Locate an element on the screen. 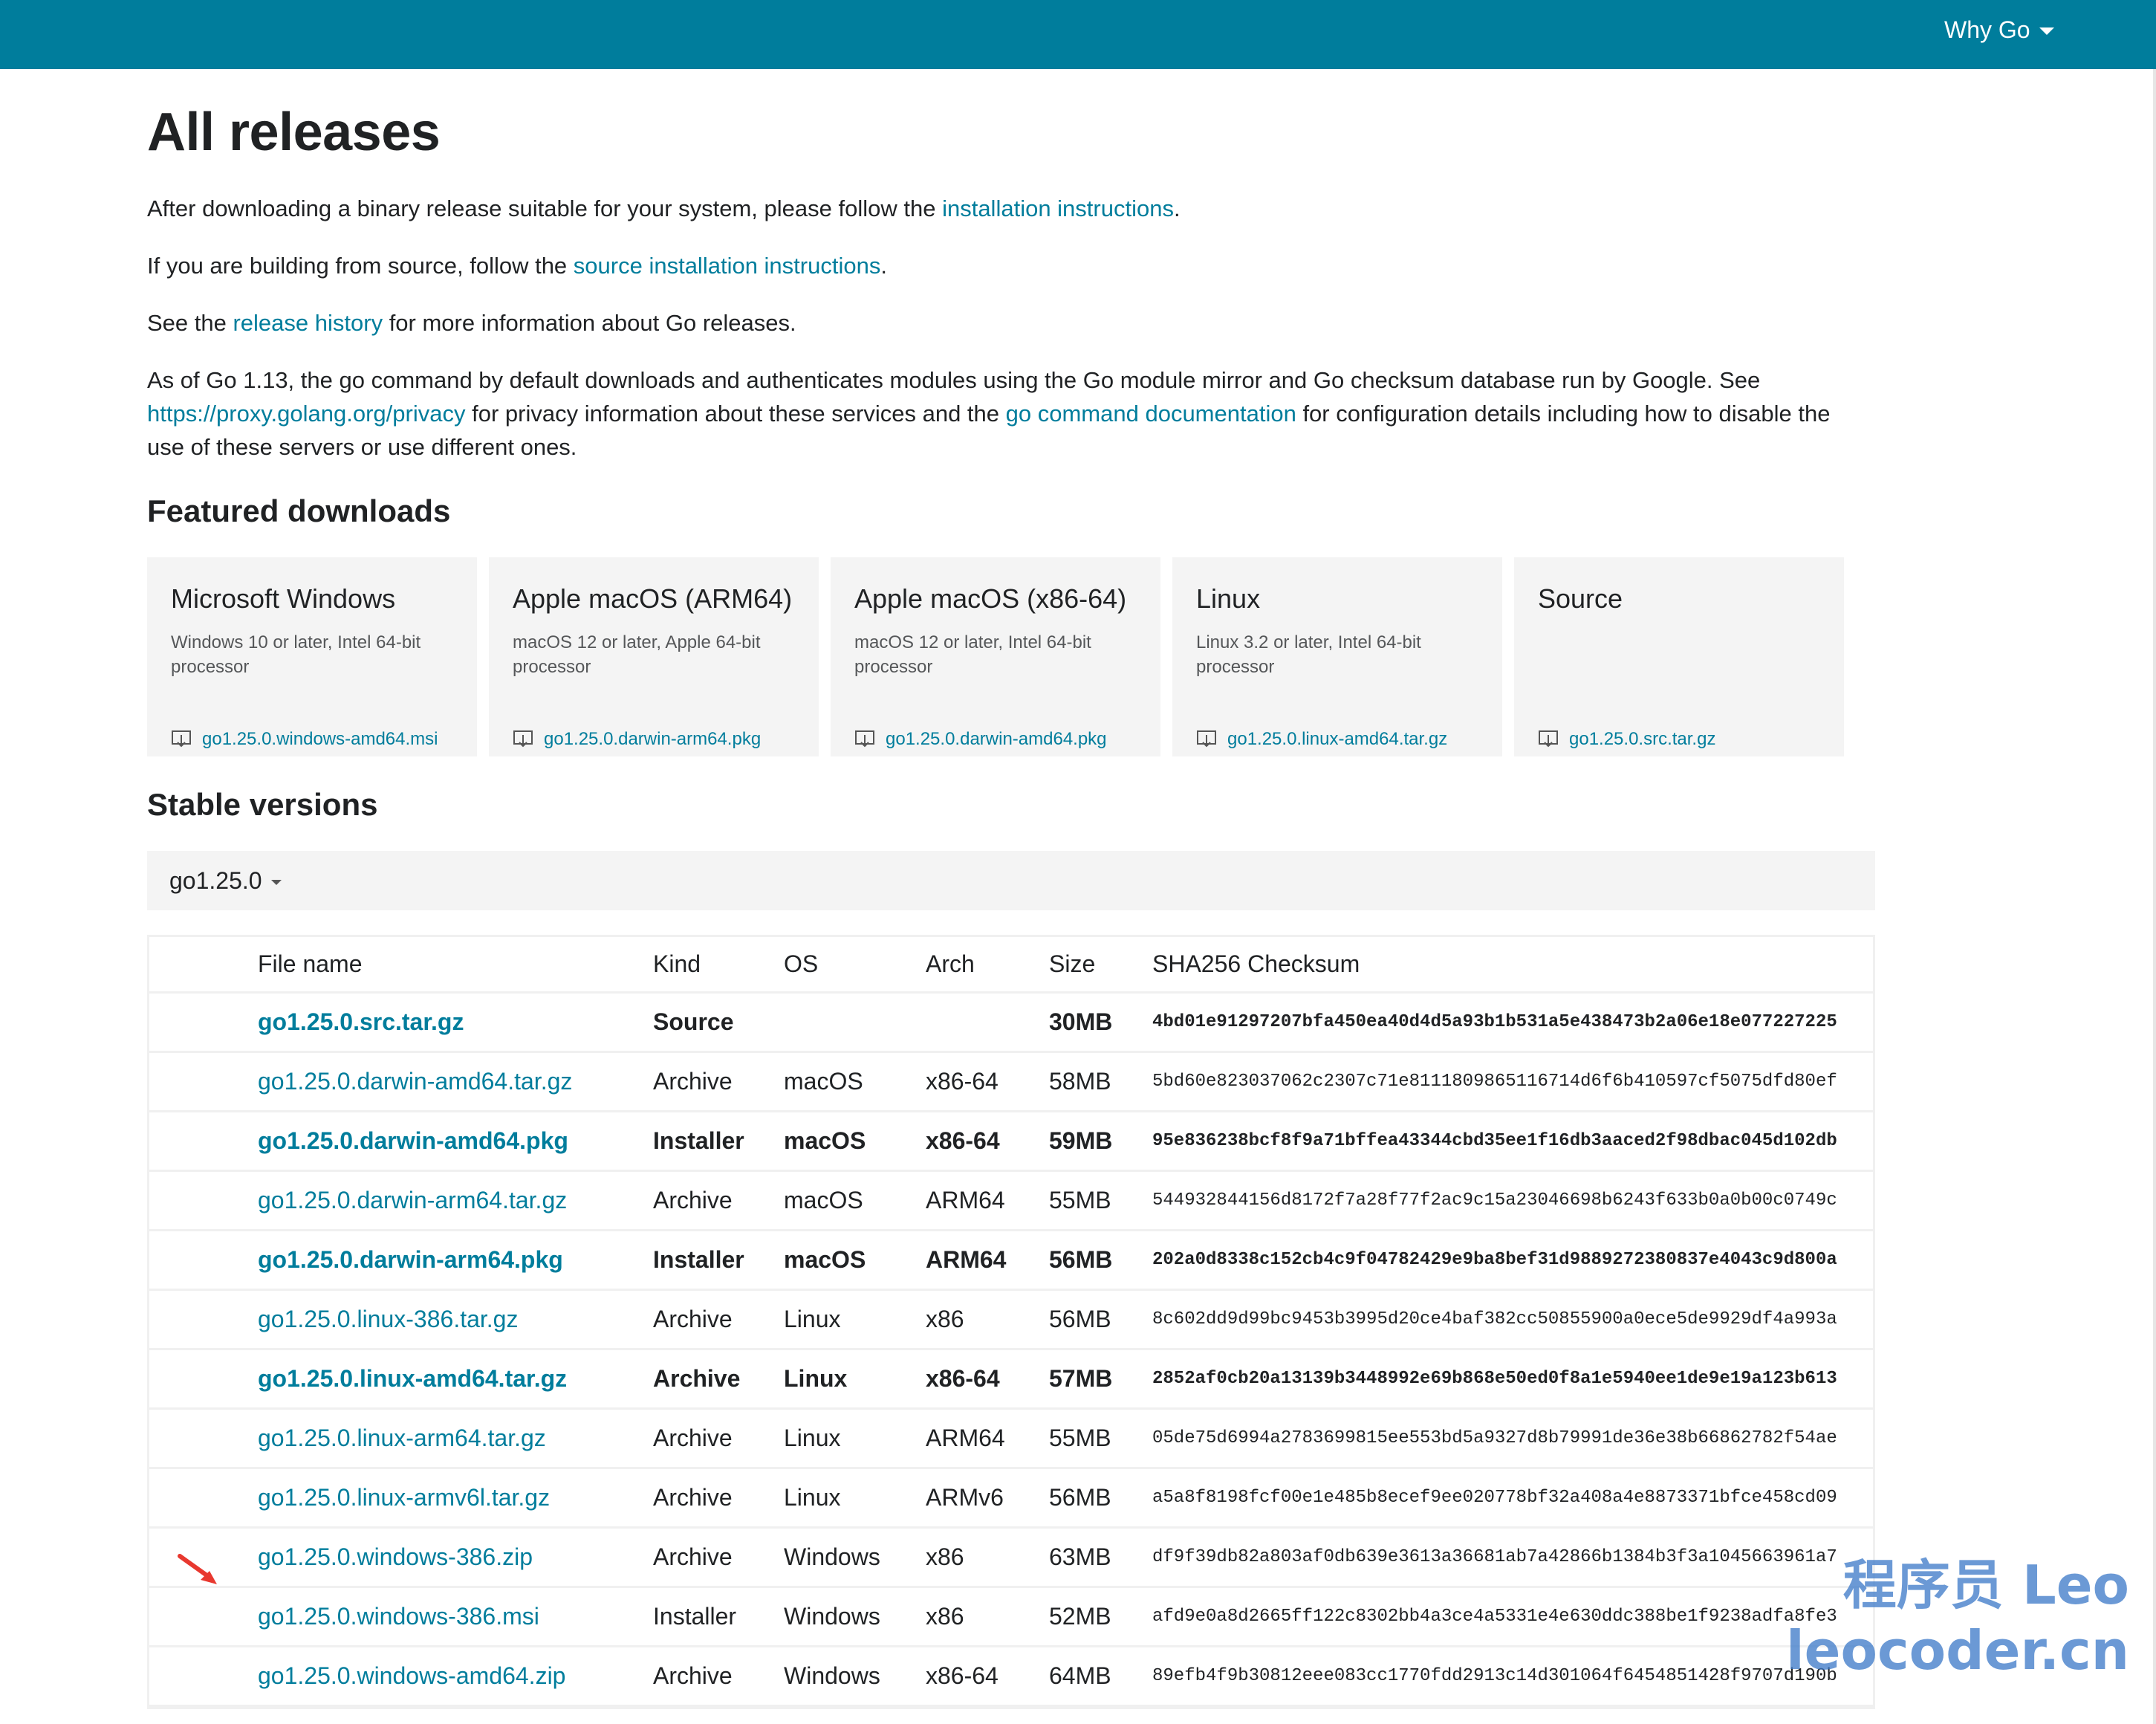  card-download-link: go1.25.0.src.tar.gz is located at coordinates (1626, 739).